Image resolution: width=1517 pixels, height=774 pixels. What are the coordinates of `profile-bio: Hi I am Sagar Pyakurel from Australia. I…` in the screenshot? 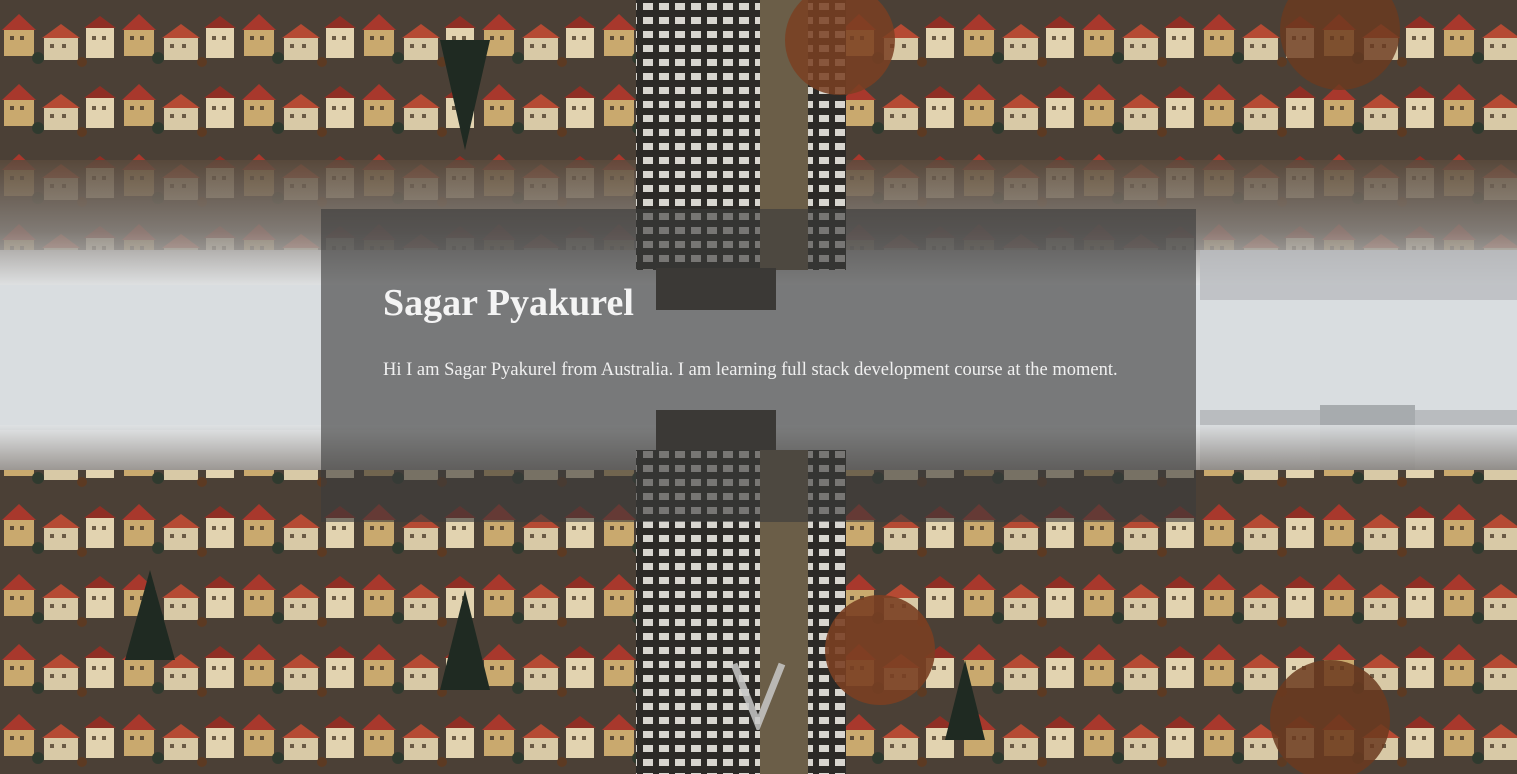 It's located at (750, 370).